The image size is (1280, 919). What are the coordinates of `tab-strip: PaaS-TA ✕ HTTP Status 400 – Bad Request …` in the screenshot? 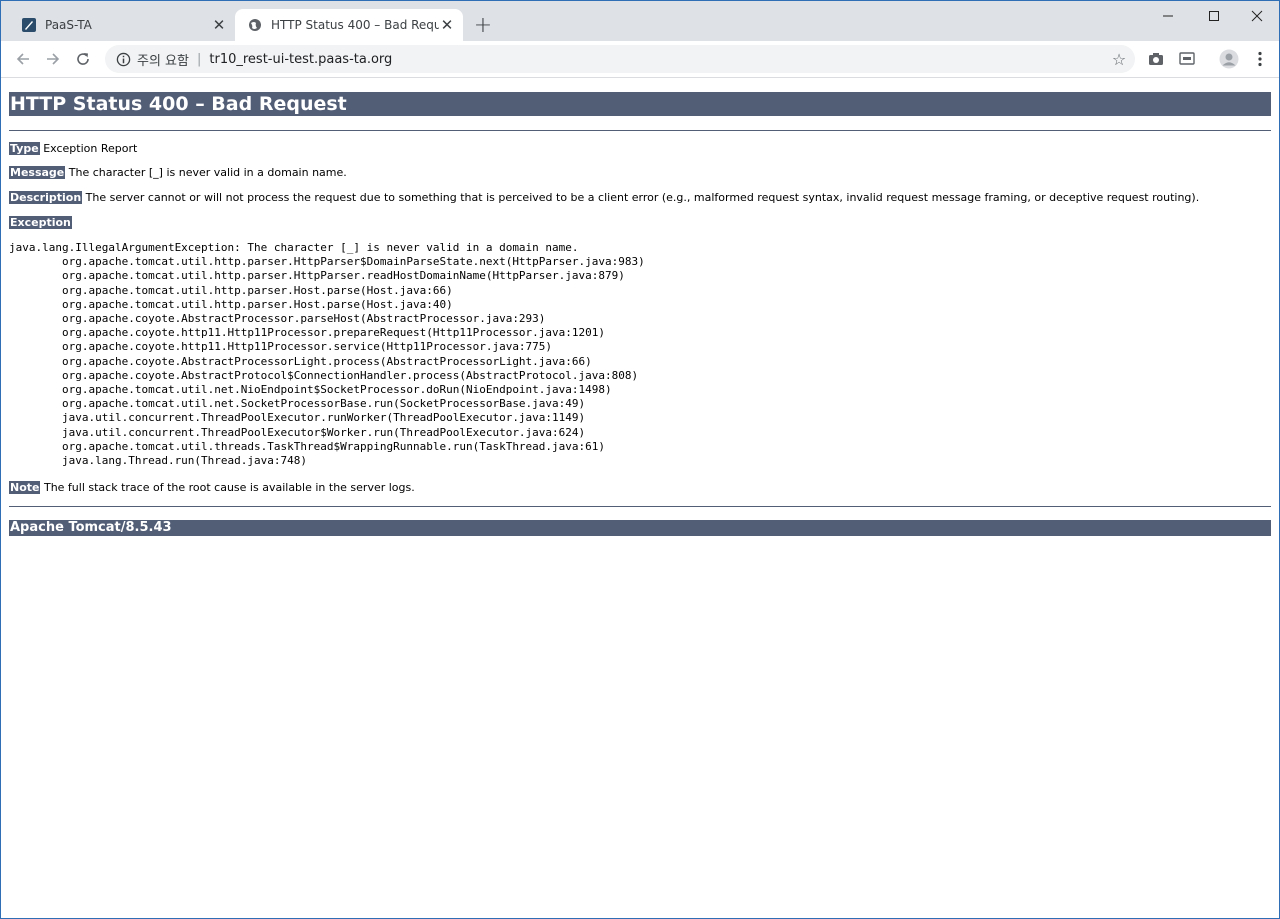 It's located at (640, 21).